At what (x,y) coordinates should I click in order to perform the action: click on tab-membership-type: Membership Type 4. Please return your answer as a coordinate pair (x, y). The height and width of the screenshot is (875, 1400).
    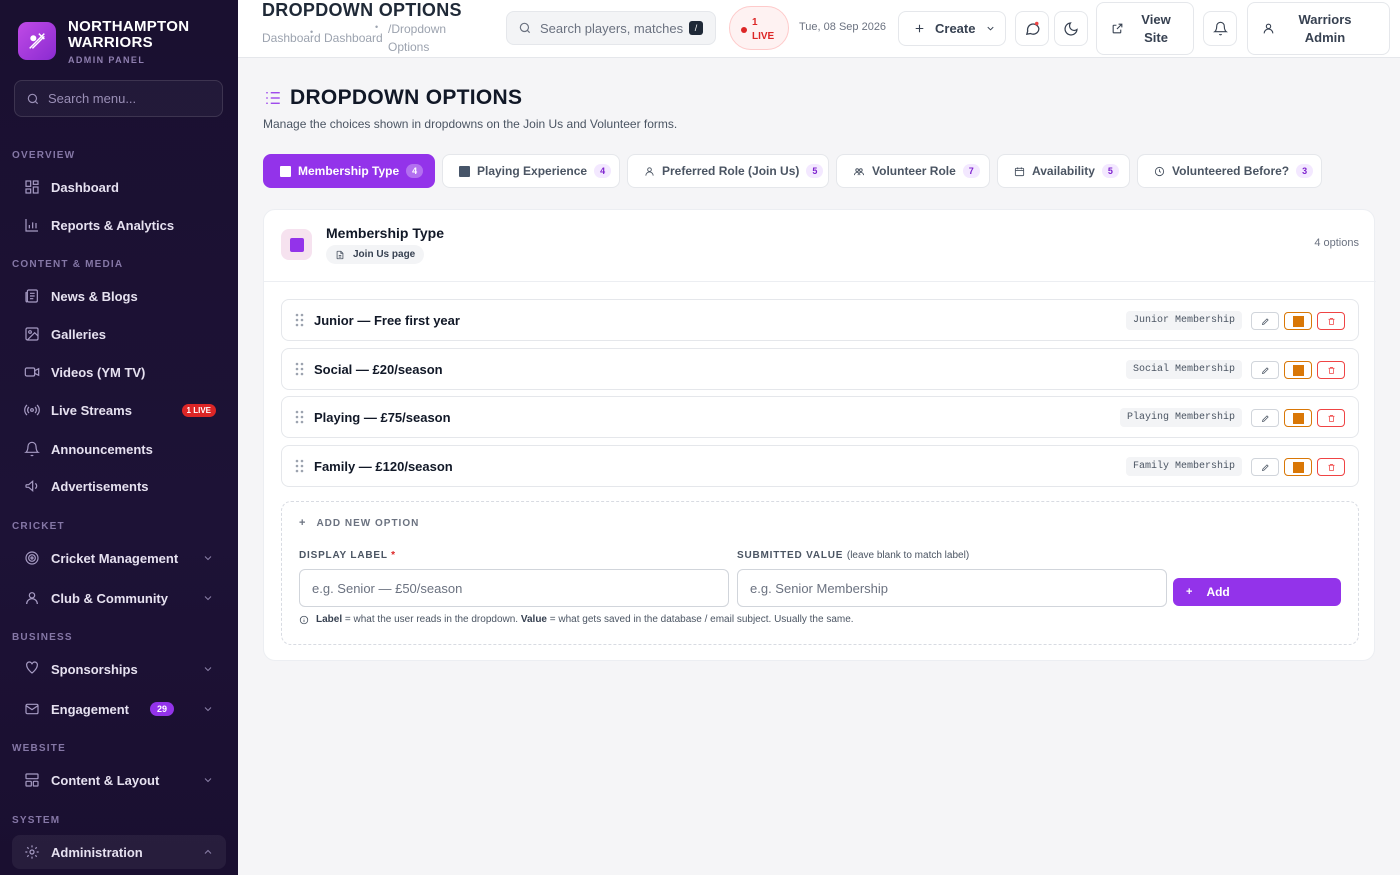
    Looking at the image, I should click on (349, 171).